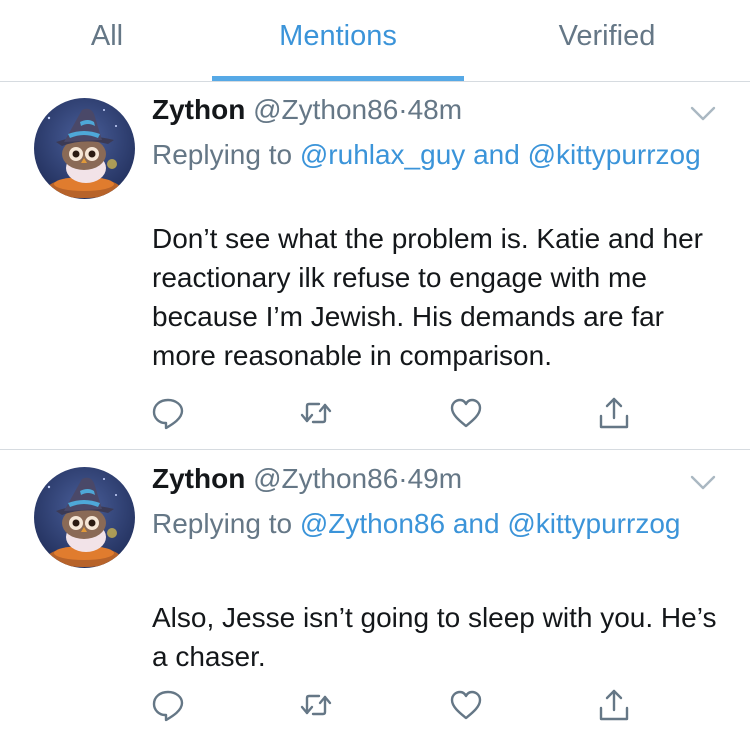 The width and height of the screenshot is (750, 735). I want to click on timestamp: 49m, so click(435, 478).